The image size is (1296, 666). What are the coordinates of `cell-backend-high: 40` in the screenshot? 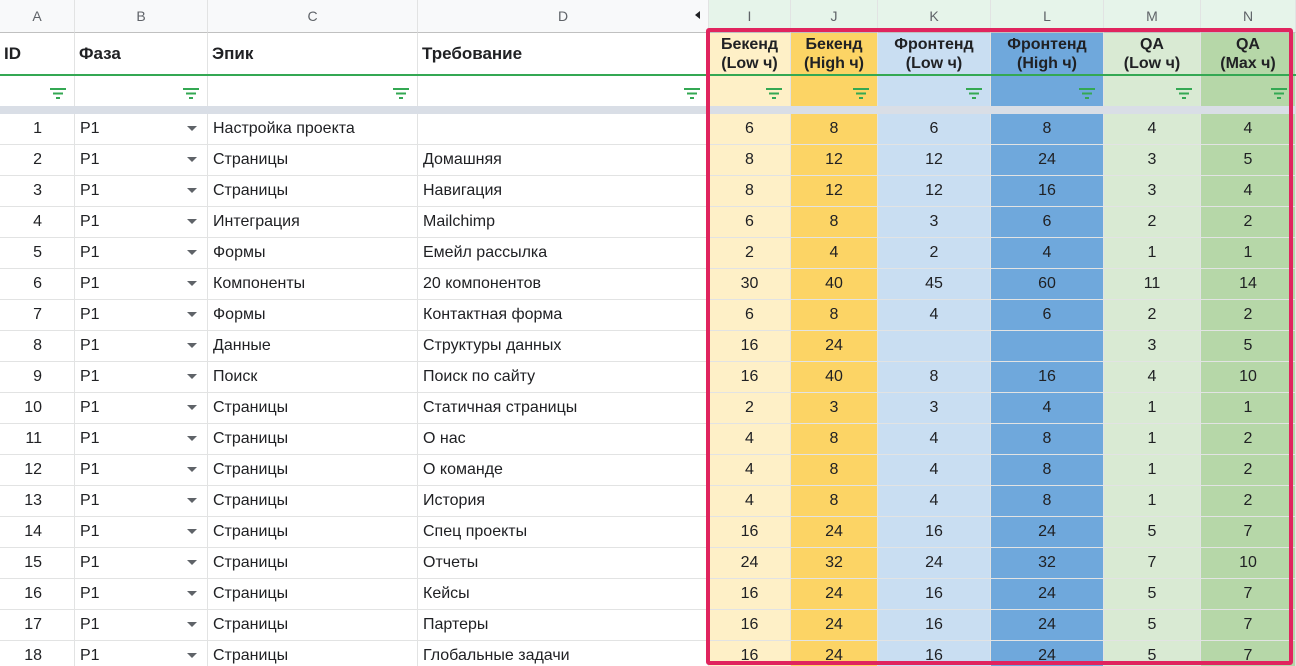 It's located at (834, 377).